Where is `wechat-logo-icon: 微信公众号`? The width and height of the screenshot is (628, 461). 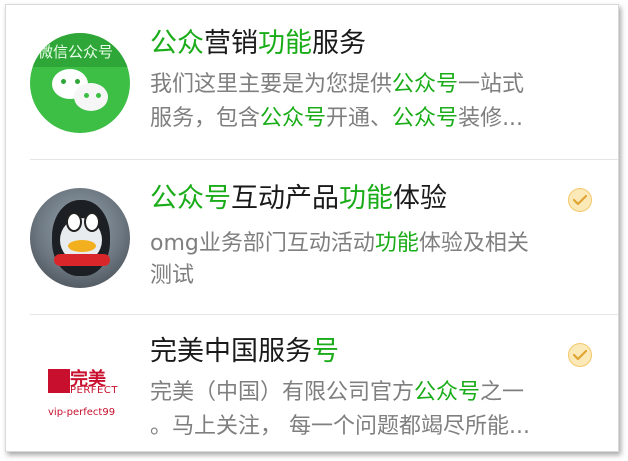
wechat-logo-icon: 微信公众号 is located at coordinates (80, 83).